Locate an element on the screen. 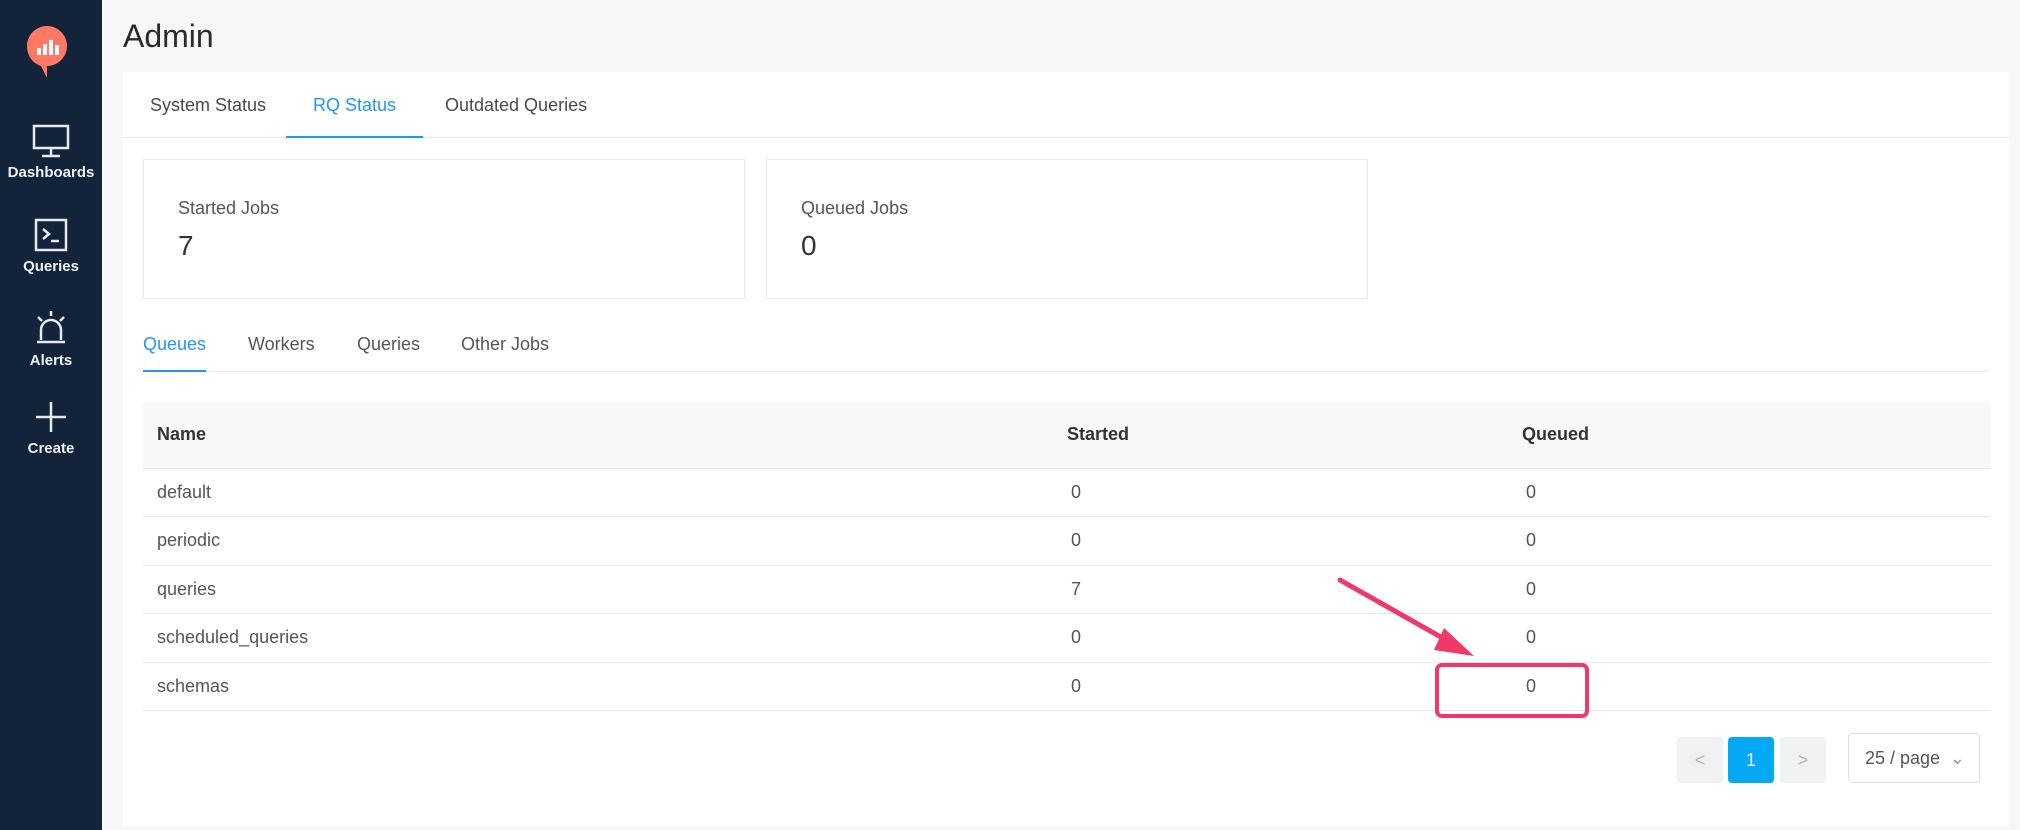 The width and height of the screenshot is (2020, 830). rq-sub-tabs: Queues Workers Queries Other Jobs is located at coordinates (1065, 346).